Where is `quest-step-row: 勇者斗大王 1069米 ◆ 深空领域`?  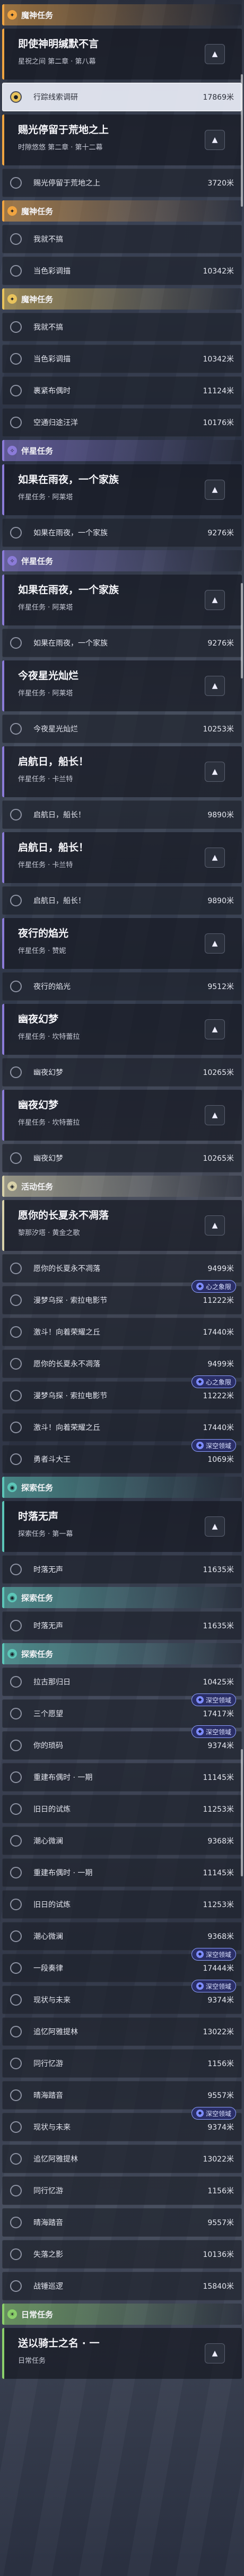
quest-step-row: 勇者斗大王 1069米 ◆ 深空领域 is located at coordinates (122, 1456).